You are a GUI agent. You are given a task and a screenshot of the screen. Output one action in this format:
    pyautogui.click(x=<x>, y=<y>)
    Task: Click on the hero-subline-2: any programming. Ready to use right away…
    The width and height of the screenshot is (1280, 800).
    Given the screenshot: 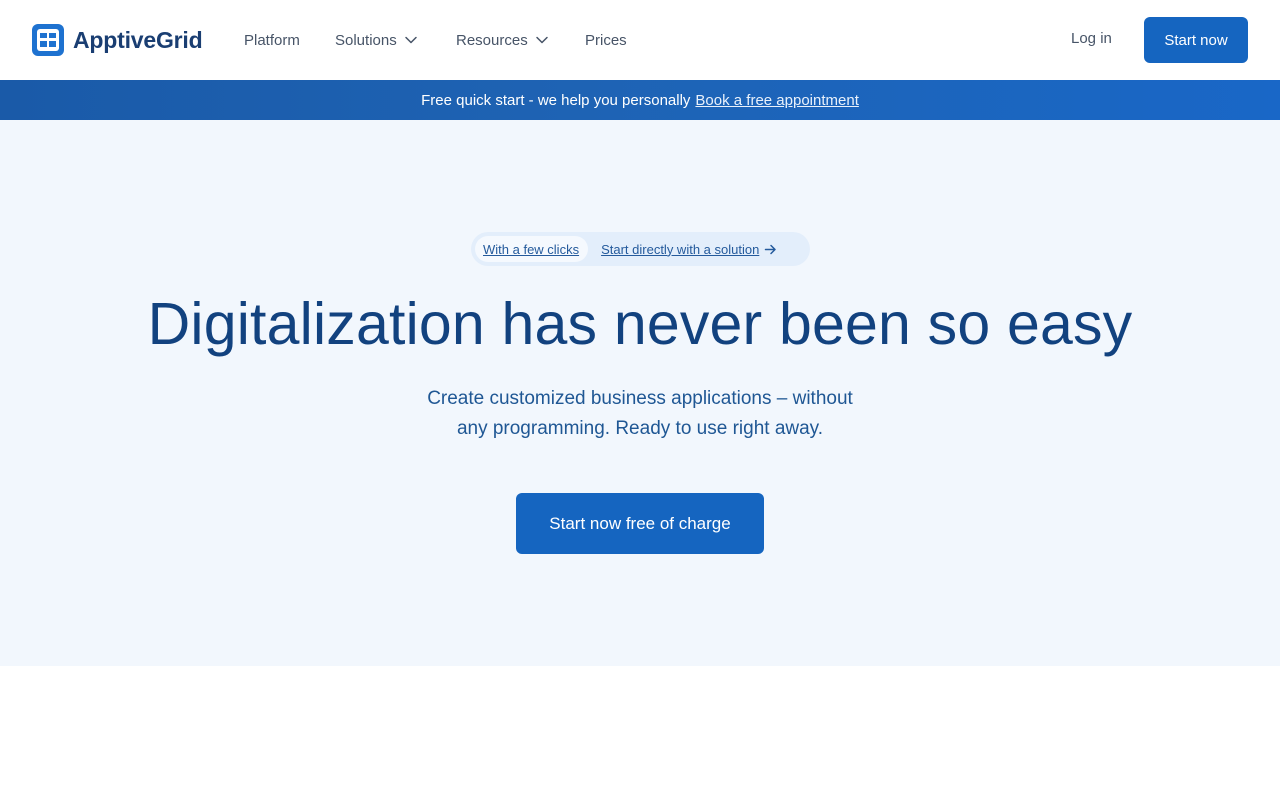 What is the action you would take?
    pyautogui.click(x=640, y=428)
    